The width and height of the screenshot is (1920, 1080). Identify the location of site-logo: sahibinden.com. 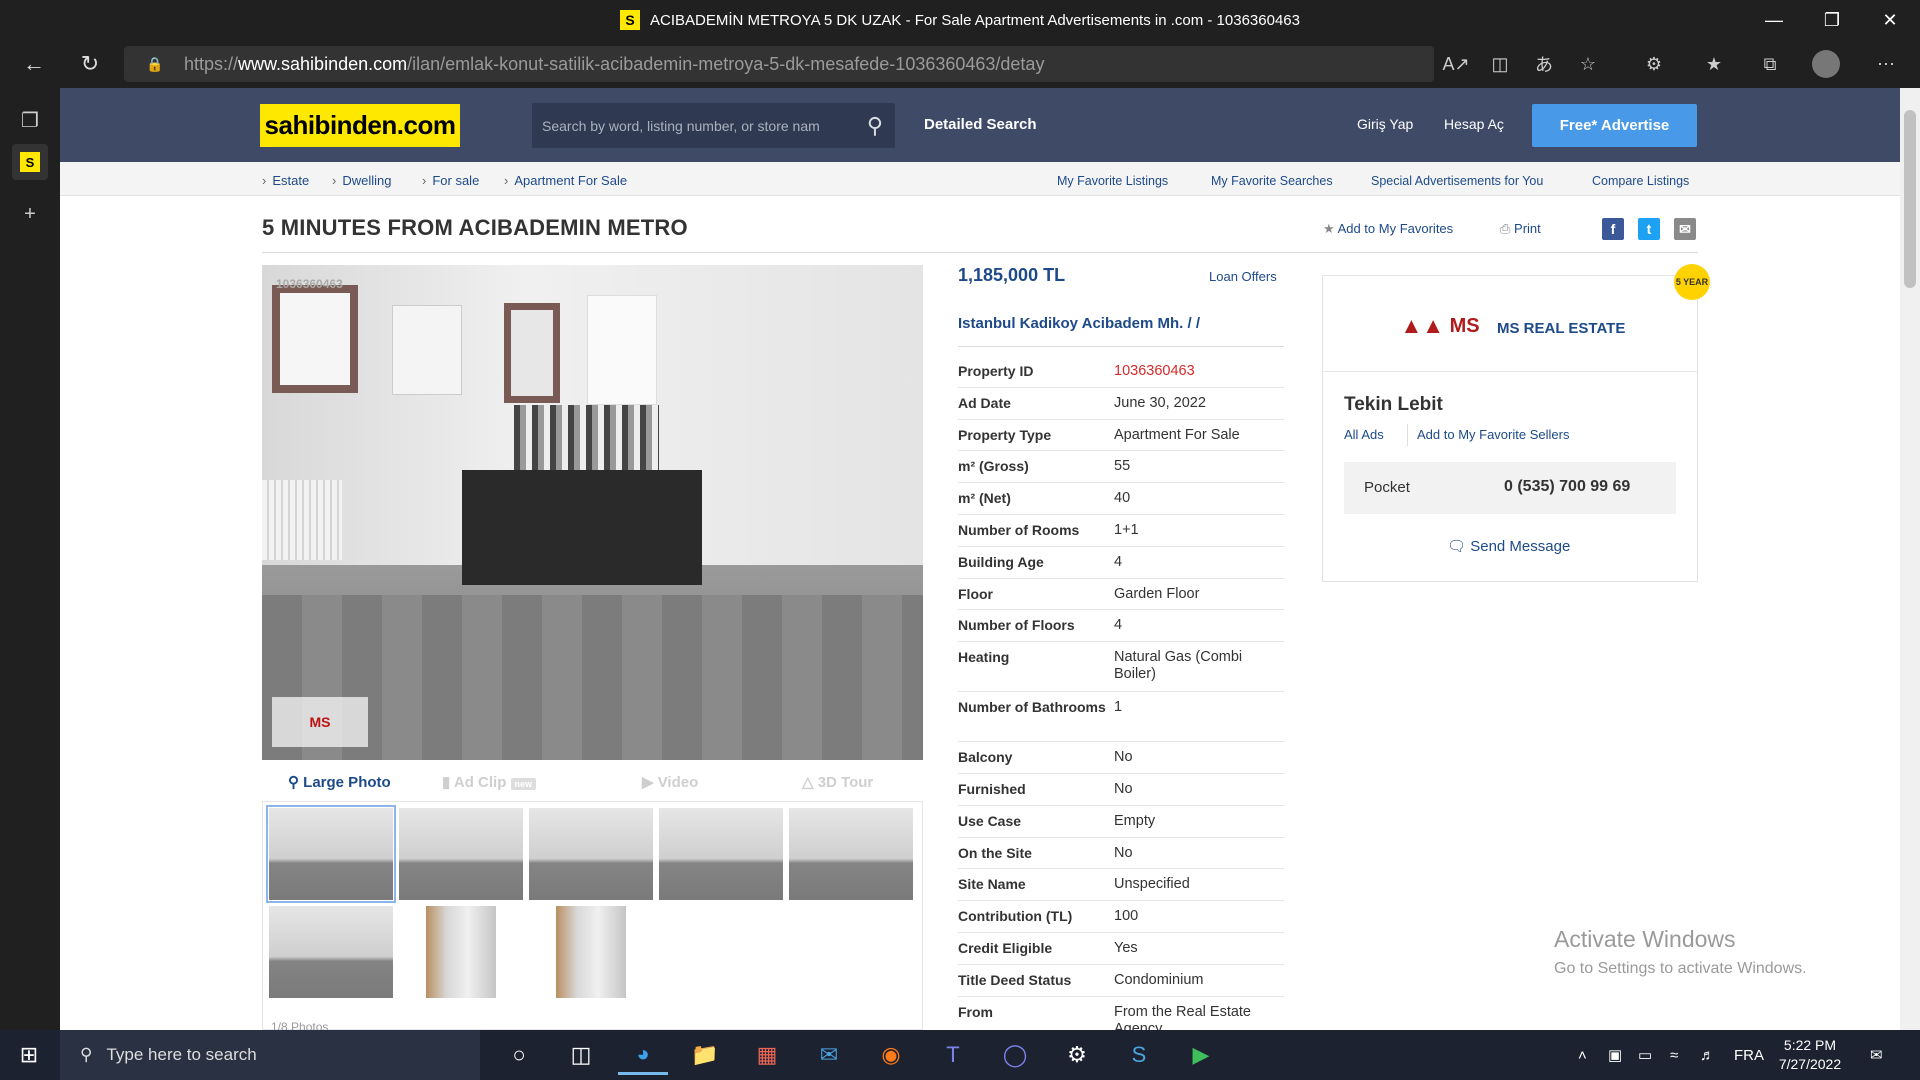
(360, 125).